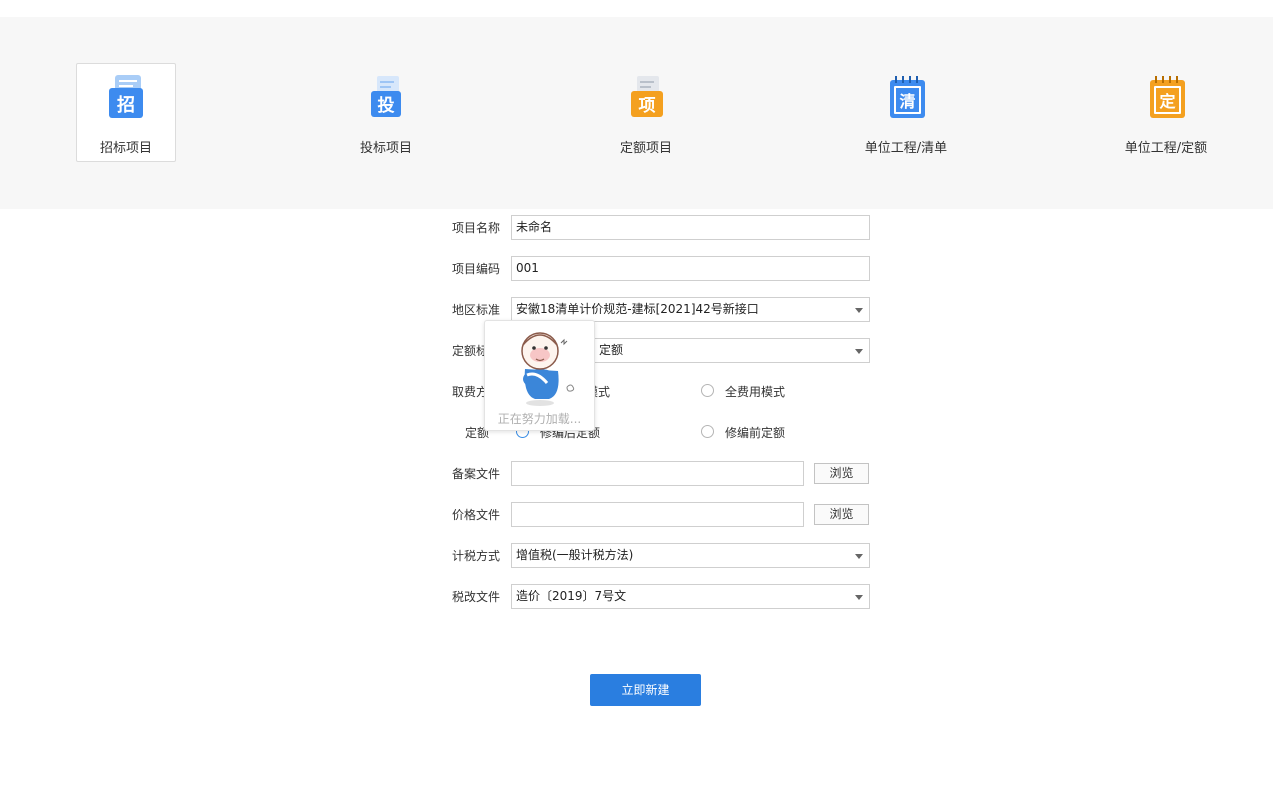  Describe the element at coordinates (548, 369) in the screenshot. I see `mascot-loading-icon` at that location.